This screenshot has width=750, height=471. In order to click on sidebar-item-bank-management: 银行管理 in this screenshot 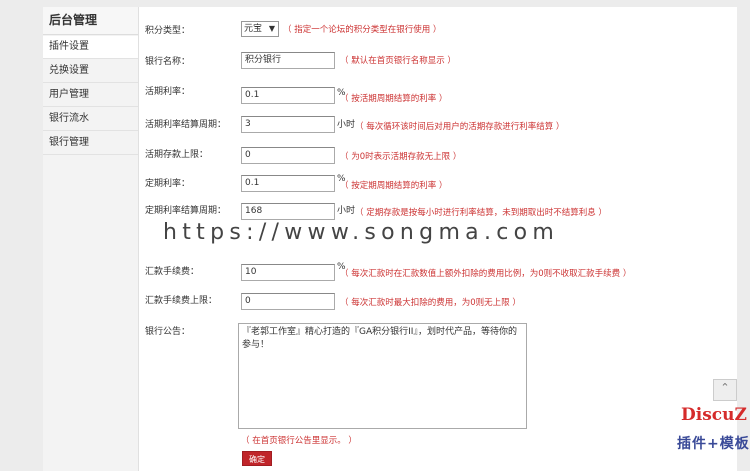, I will do `click(90, 143)`.